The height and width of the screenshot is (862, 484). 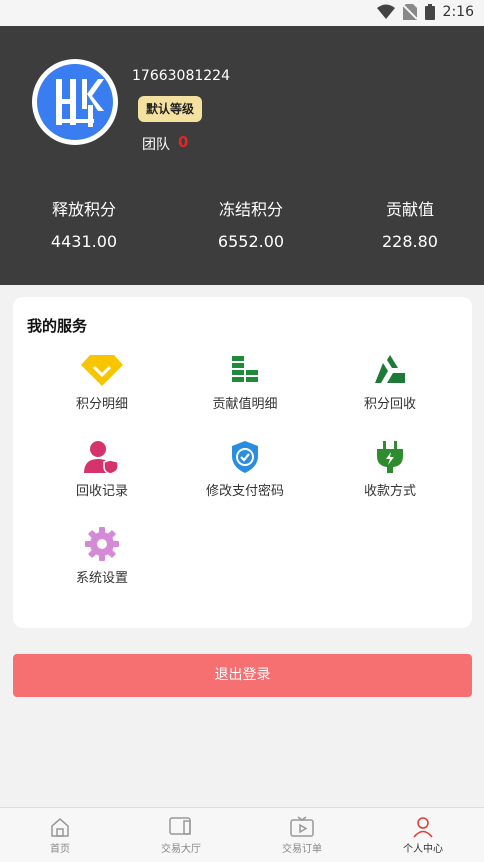 I want to click on service-contribution-detail: 贡献值明细, so click(x=245, y=382).